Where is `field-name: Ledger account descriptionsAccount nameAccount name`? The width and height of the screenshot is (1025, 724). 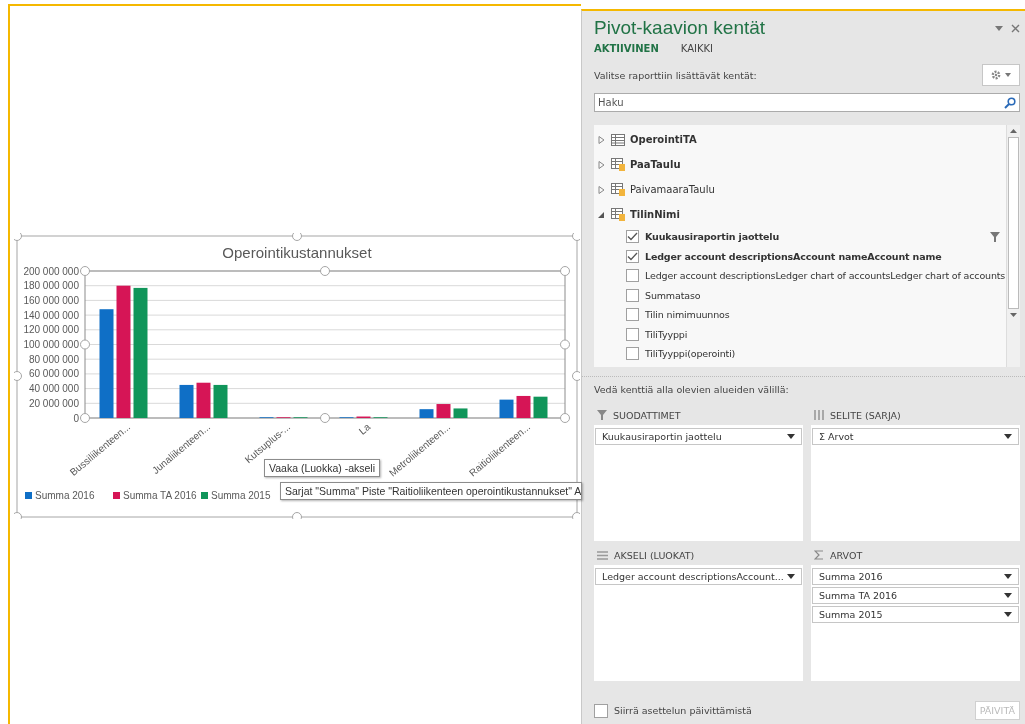
field-name: Ledger account descriptionsAccount nameAccount name is located at coordinates (825, 256).